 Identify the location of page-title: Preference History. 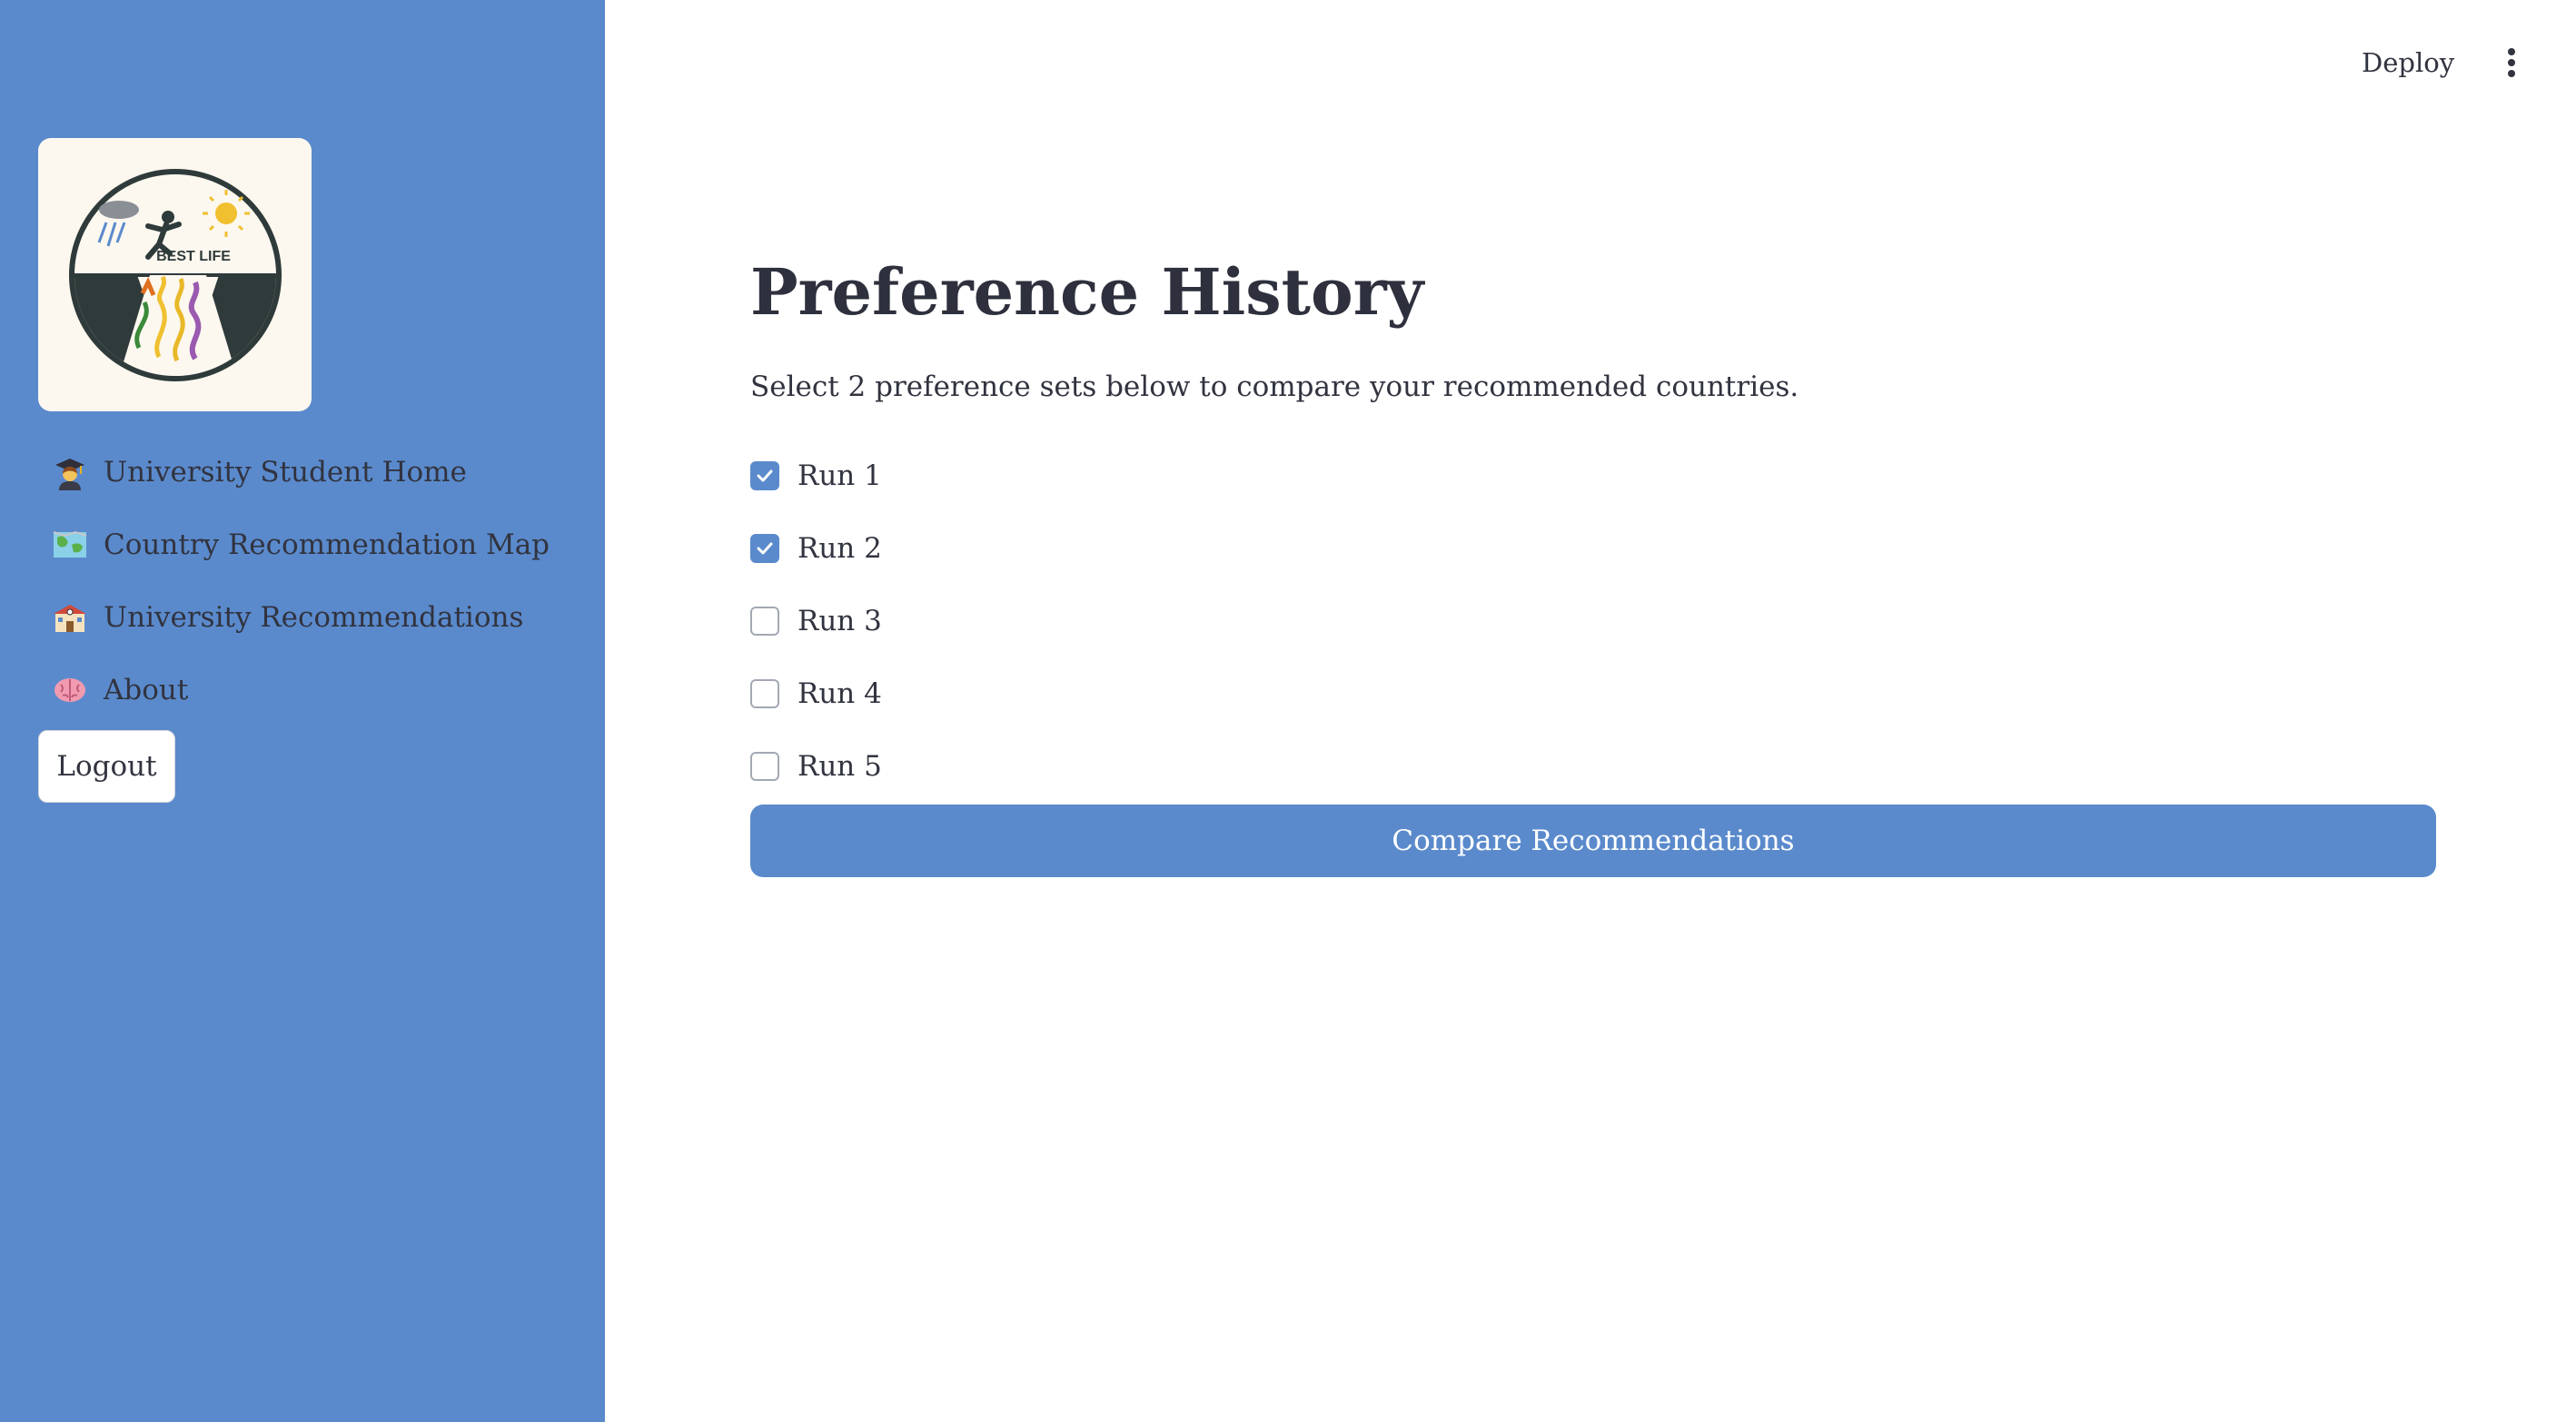
(1087, 292).